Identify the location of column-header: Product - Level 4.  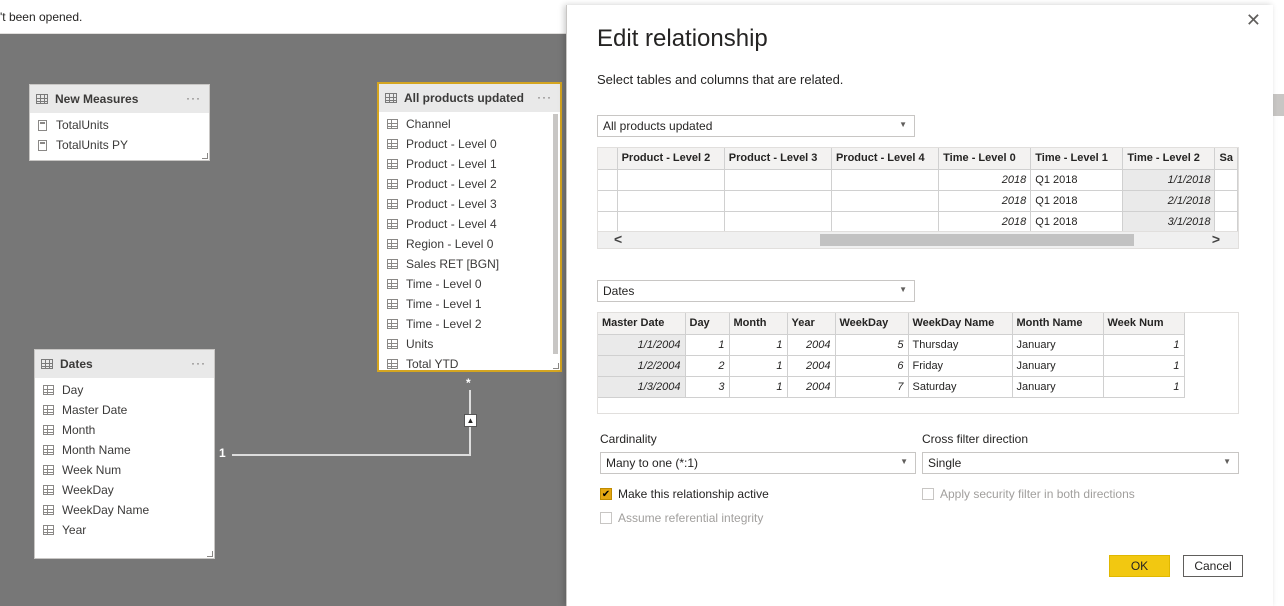
(885, 159).